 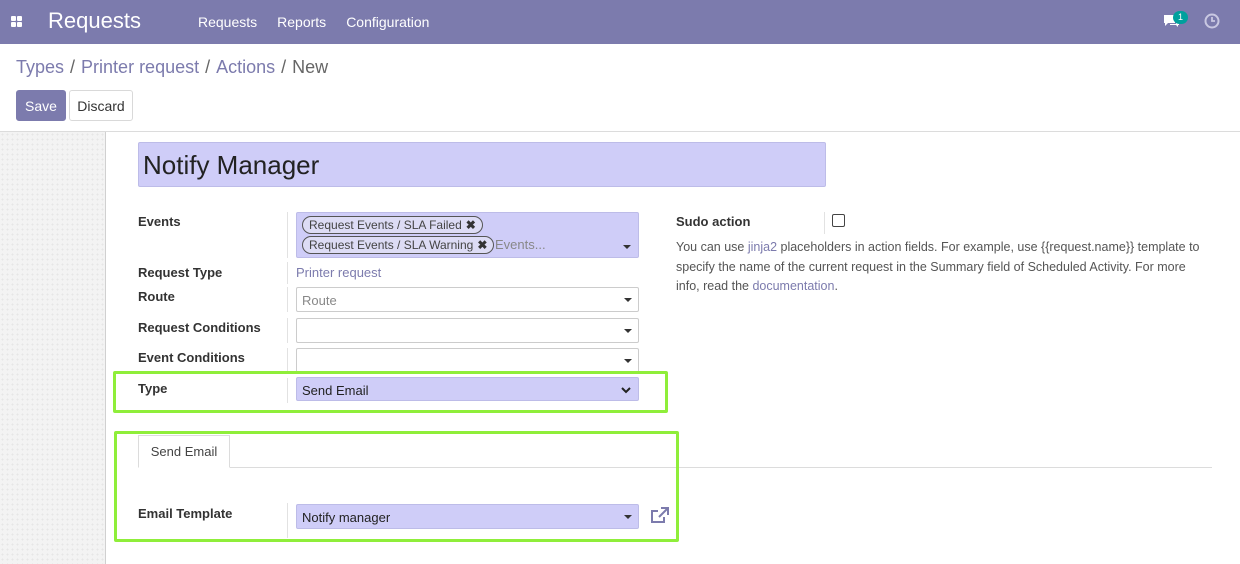 I want to click on breadcrumb-types: Types, so click(x=40, y=67).